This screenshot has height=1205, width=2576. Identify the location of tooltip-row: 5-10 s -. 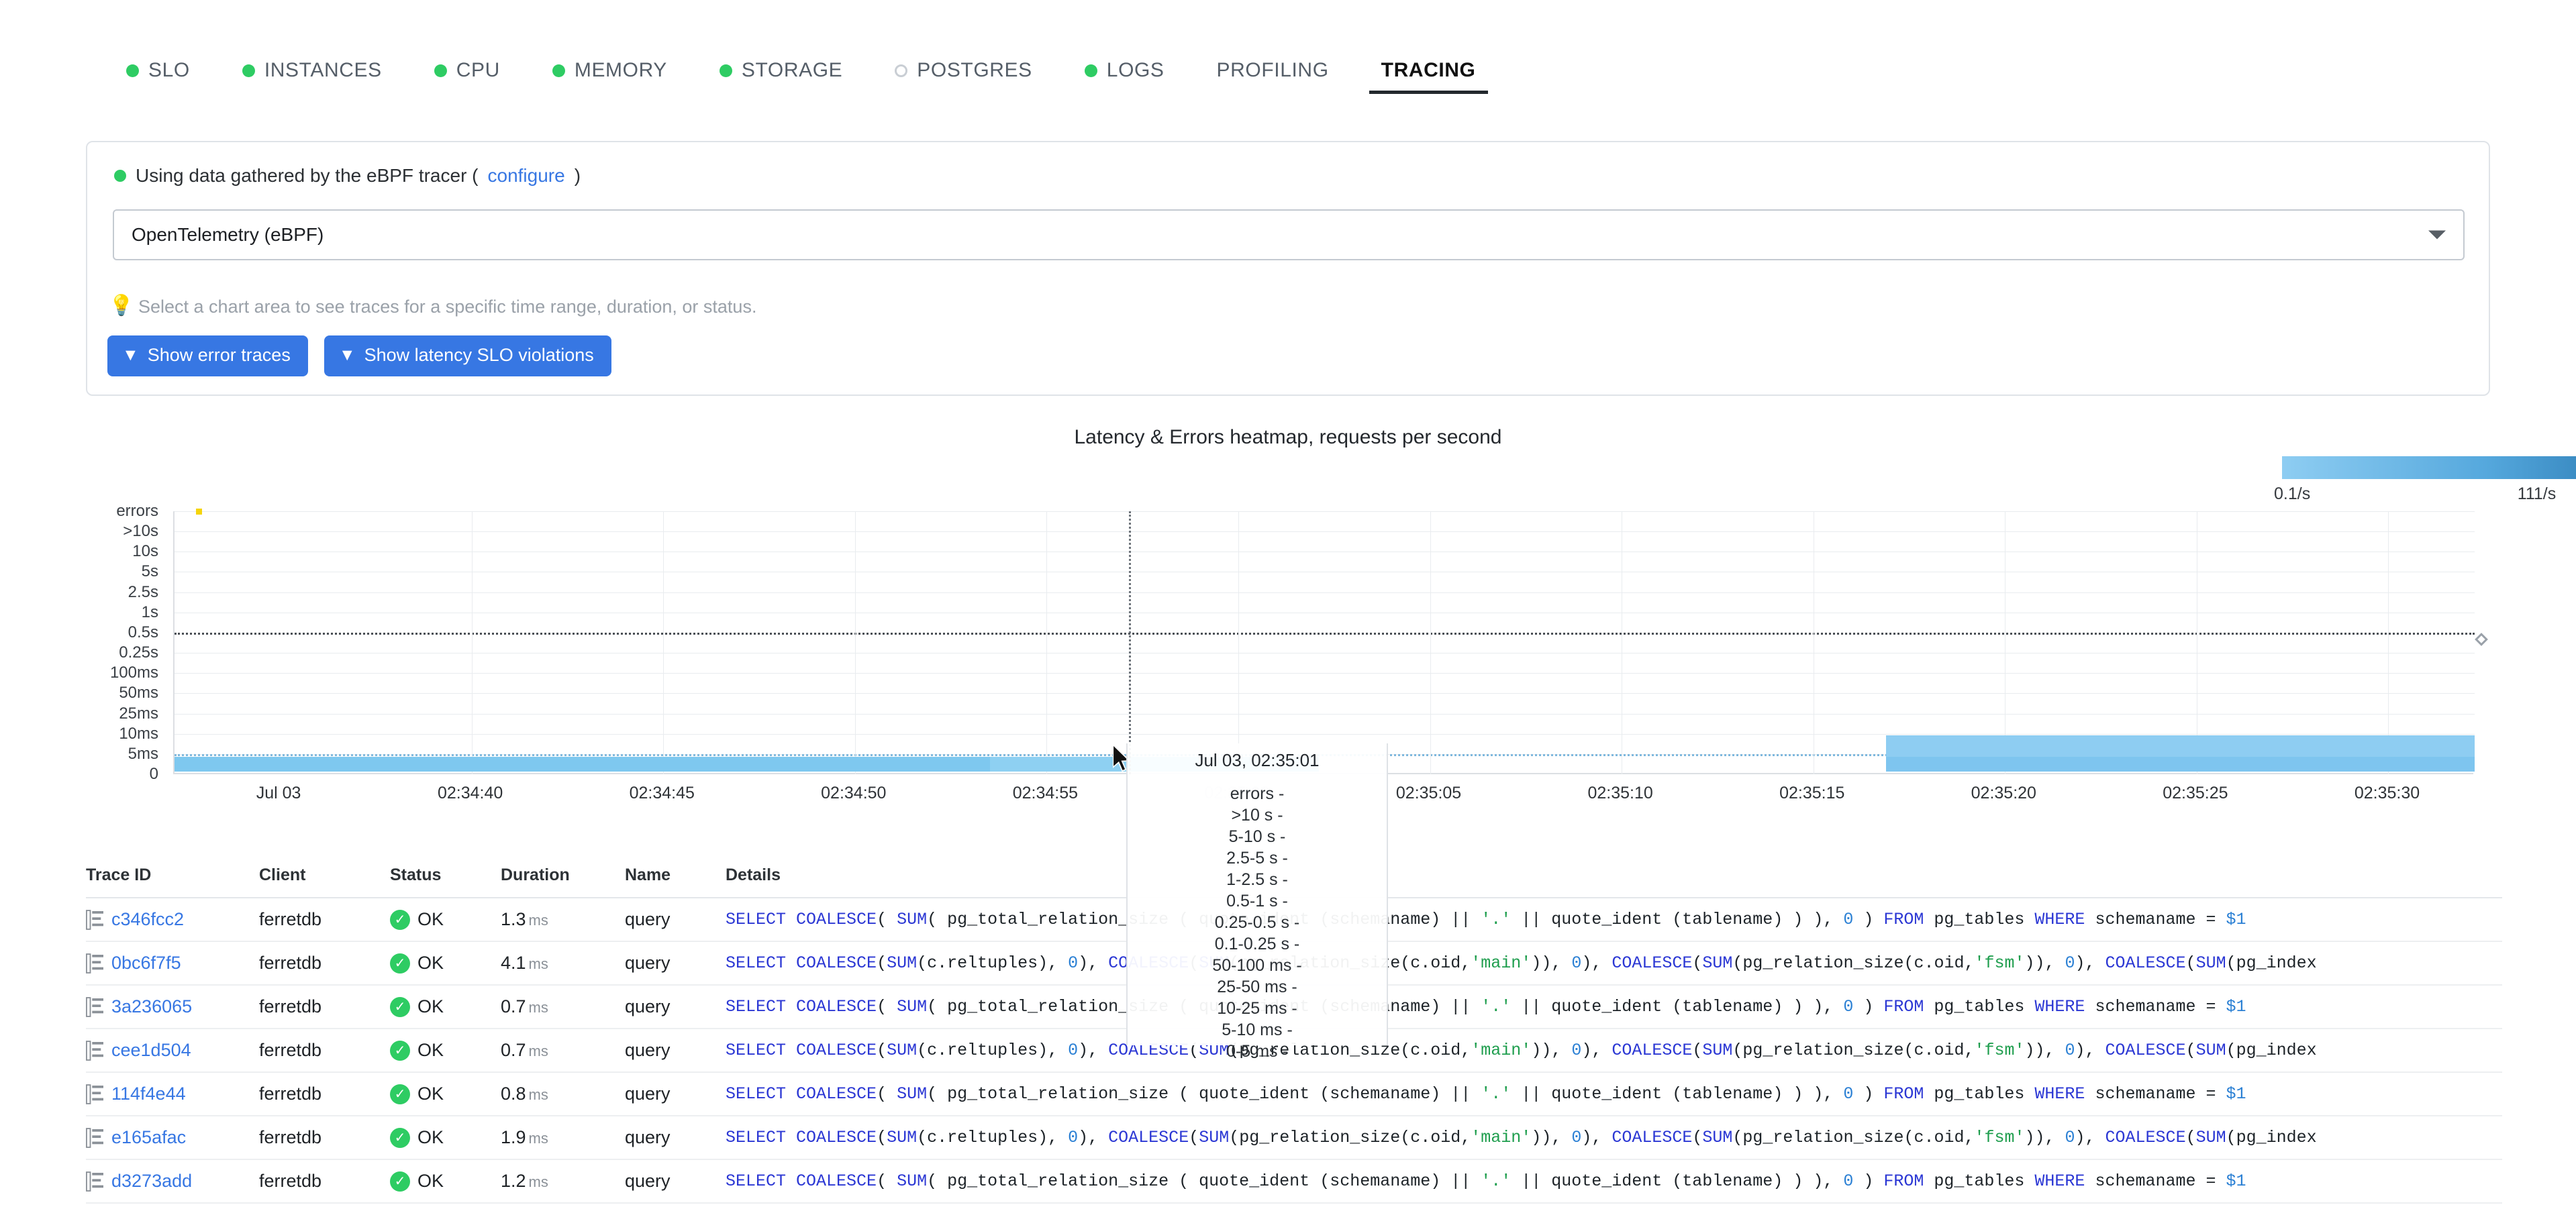
(1257, 836).